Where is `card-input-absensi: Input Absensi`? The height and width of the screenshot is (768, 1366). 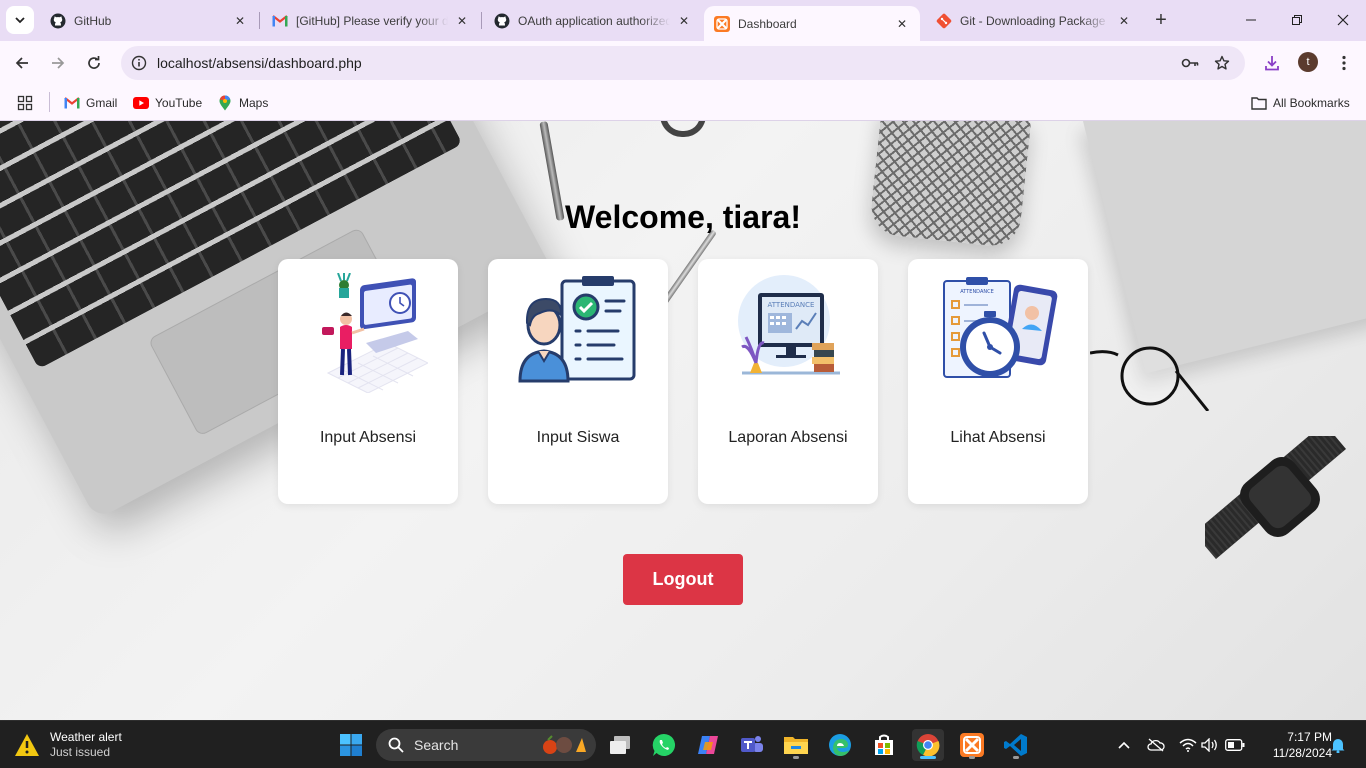
card-input-absensi: Input Absensi is located at coordinates (368, 381).